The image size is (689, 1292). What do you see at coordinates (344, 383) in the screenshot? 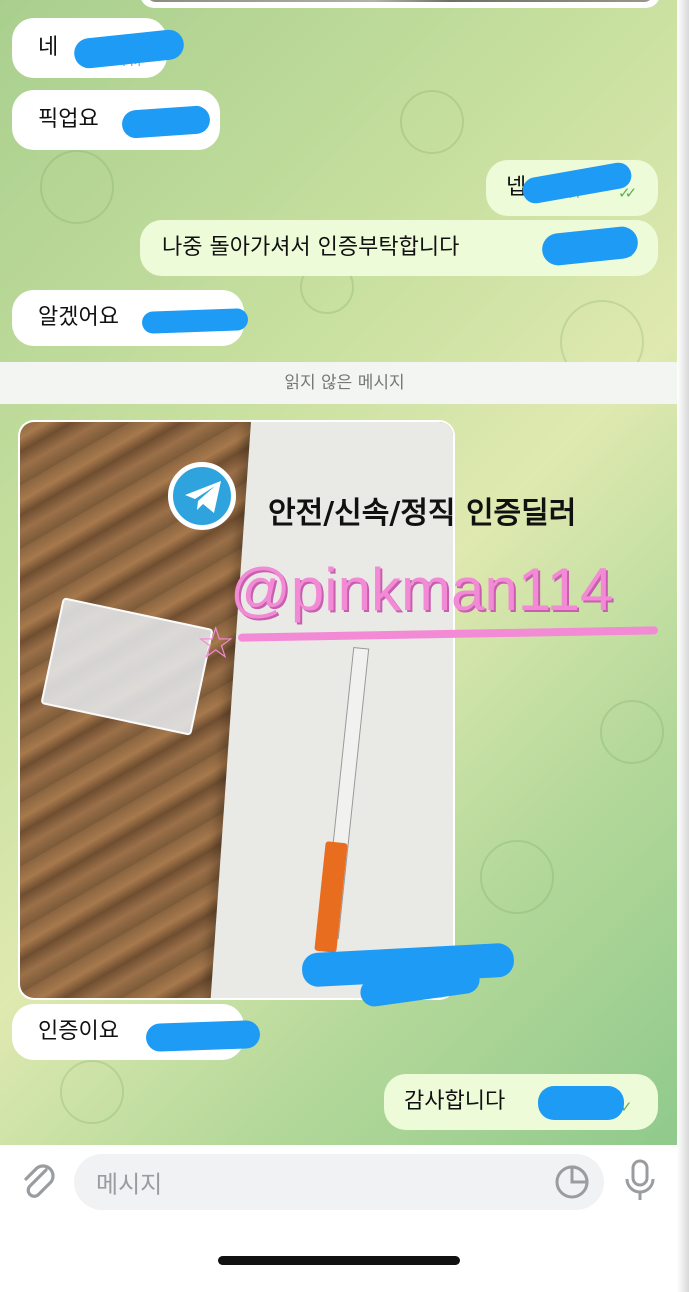
I see `unread-messages-divider: 읽지 않은 메시지` at bounding box center [344, 383].